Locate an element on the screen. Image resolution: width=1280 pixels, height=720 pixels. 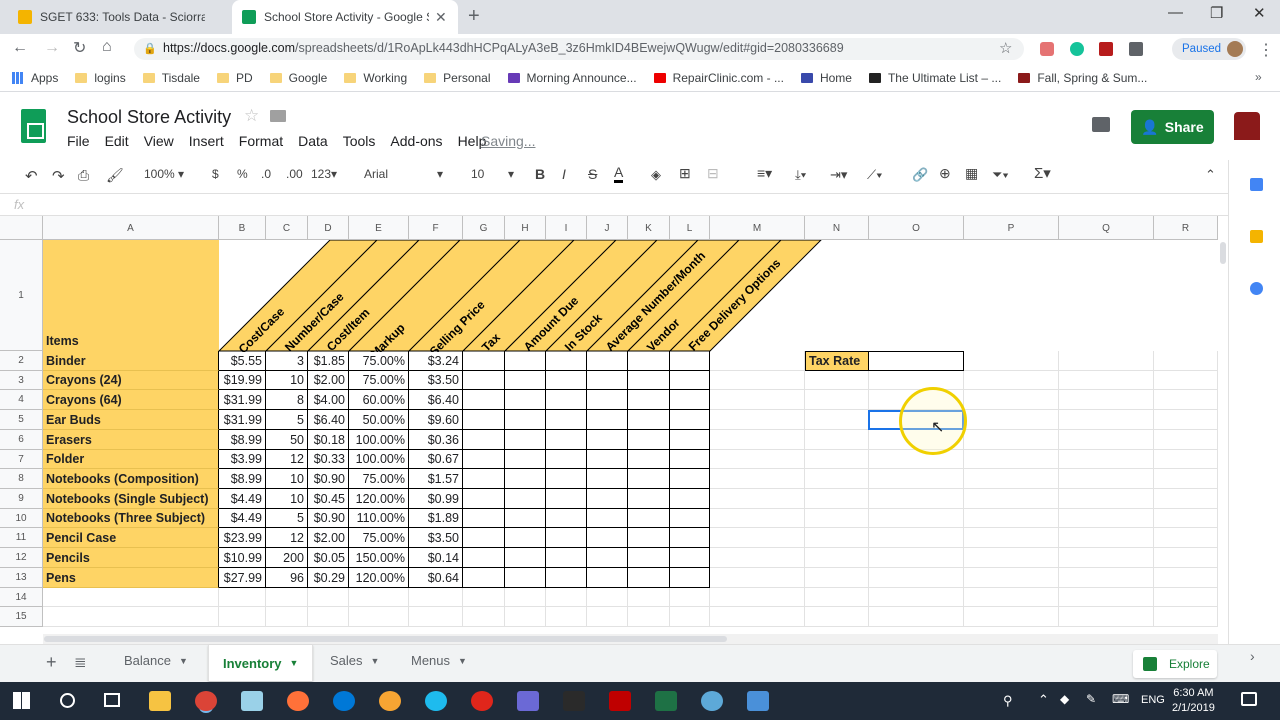
number-case-cell: 200 is located at coordinates (287, 558).